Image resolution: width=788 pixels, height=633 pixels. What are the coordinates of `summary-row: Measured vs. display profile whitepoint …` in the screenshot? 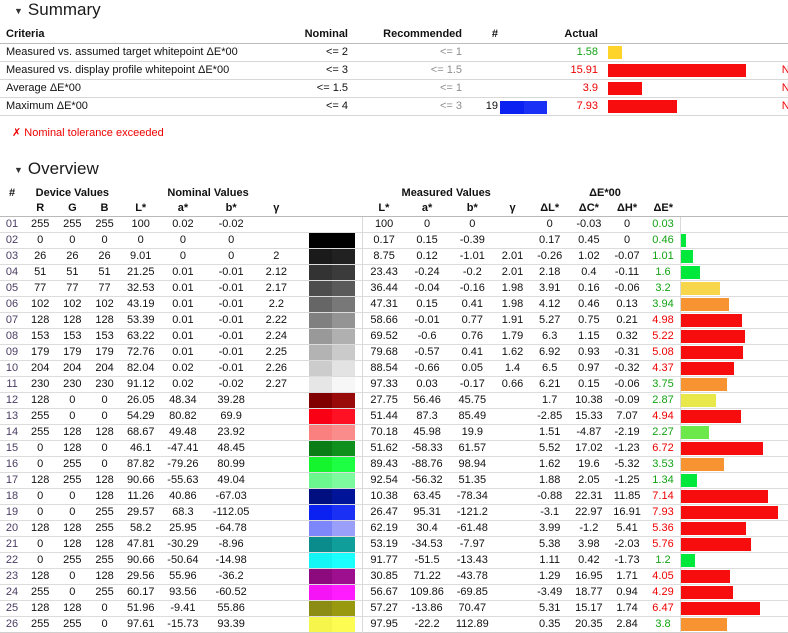 It's located at (394, 70).